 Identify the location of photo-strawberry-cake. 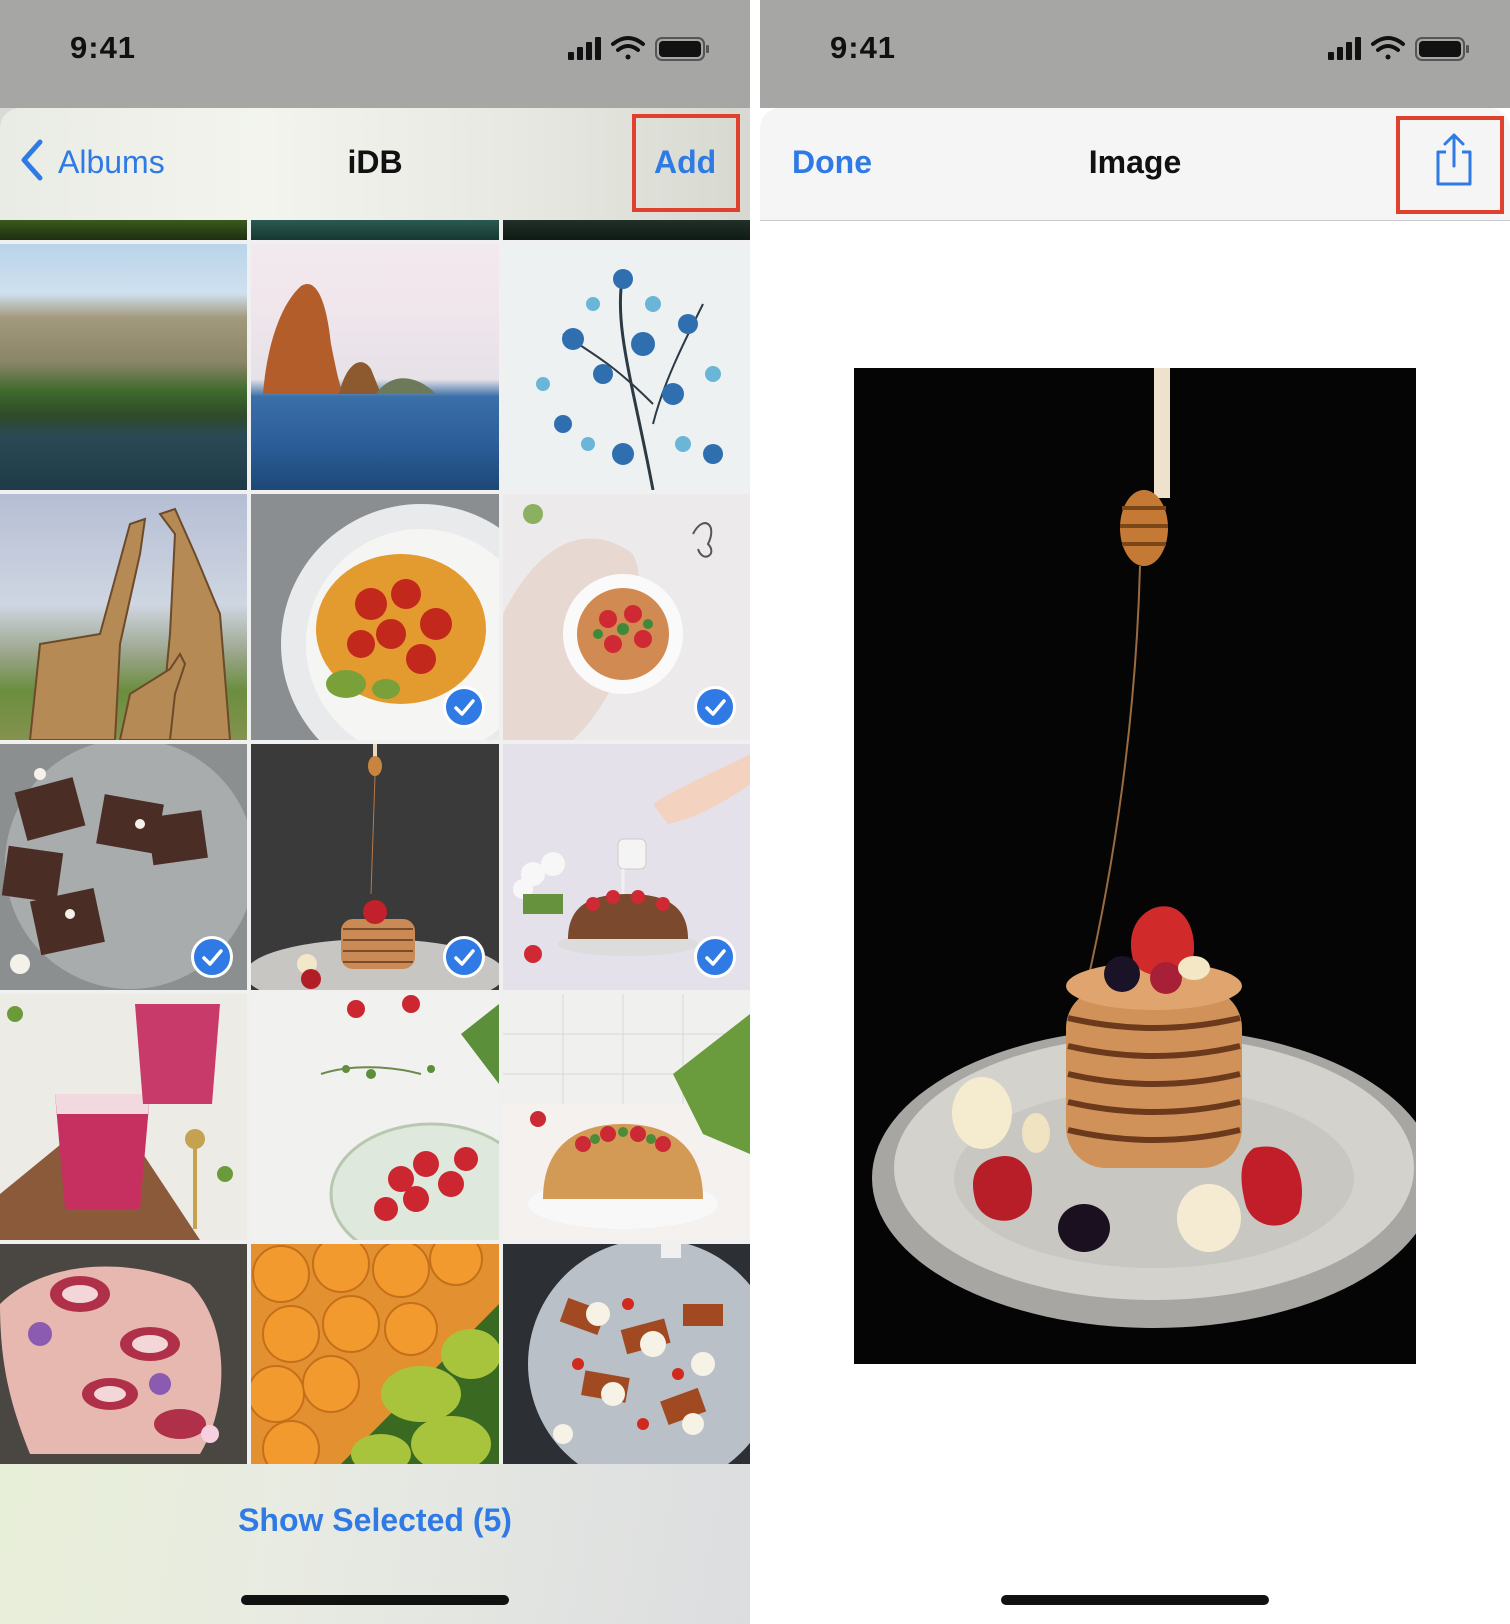
(626, 617).